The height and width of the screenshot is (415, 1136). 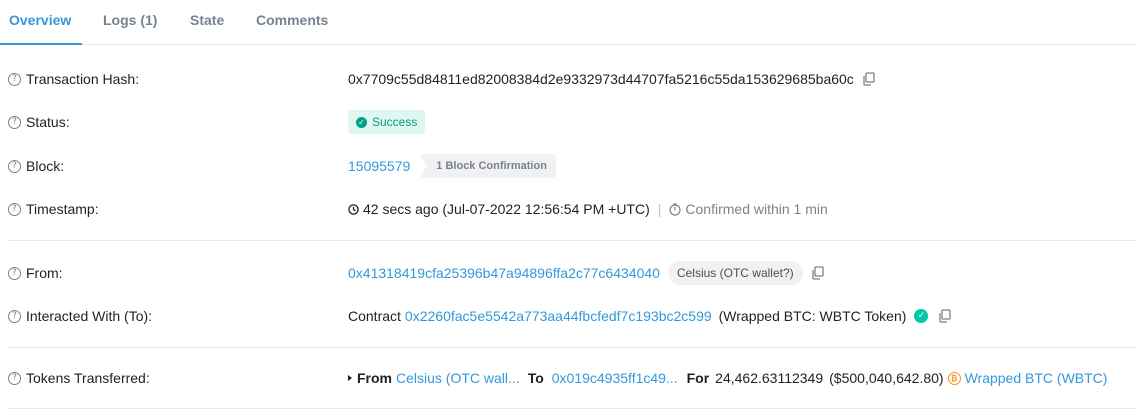 What do you see at coordinates (568, 122) in the screenshot?
I see `row-status: ? Status: ✓ Success` at bounding box center [568, 122].